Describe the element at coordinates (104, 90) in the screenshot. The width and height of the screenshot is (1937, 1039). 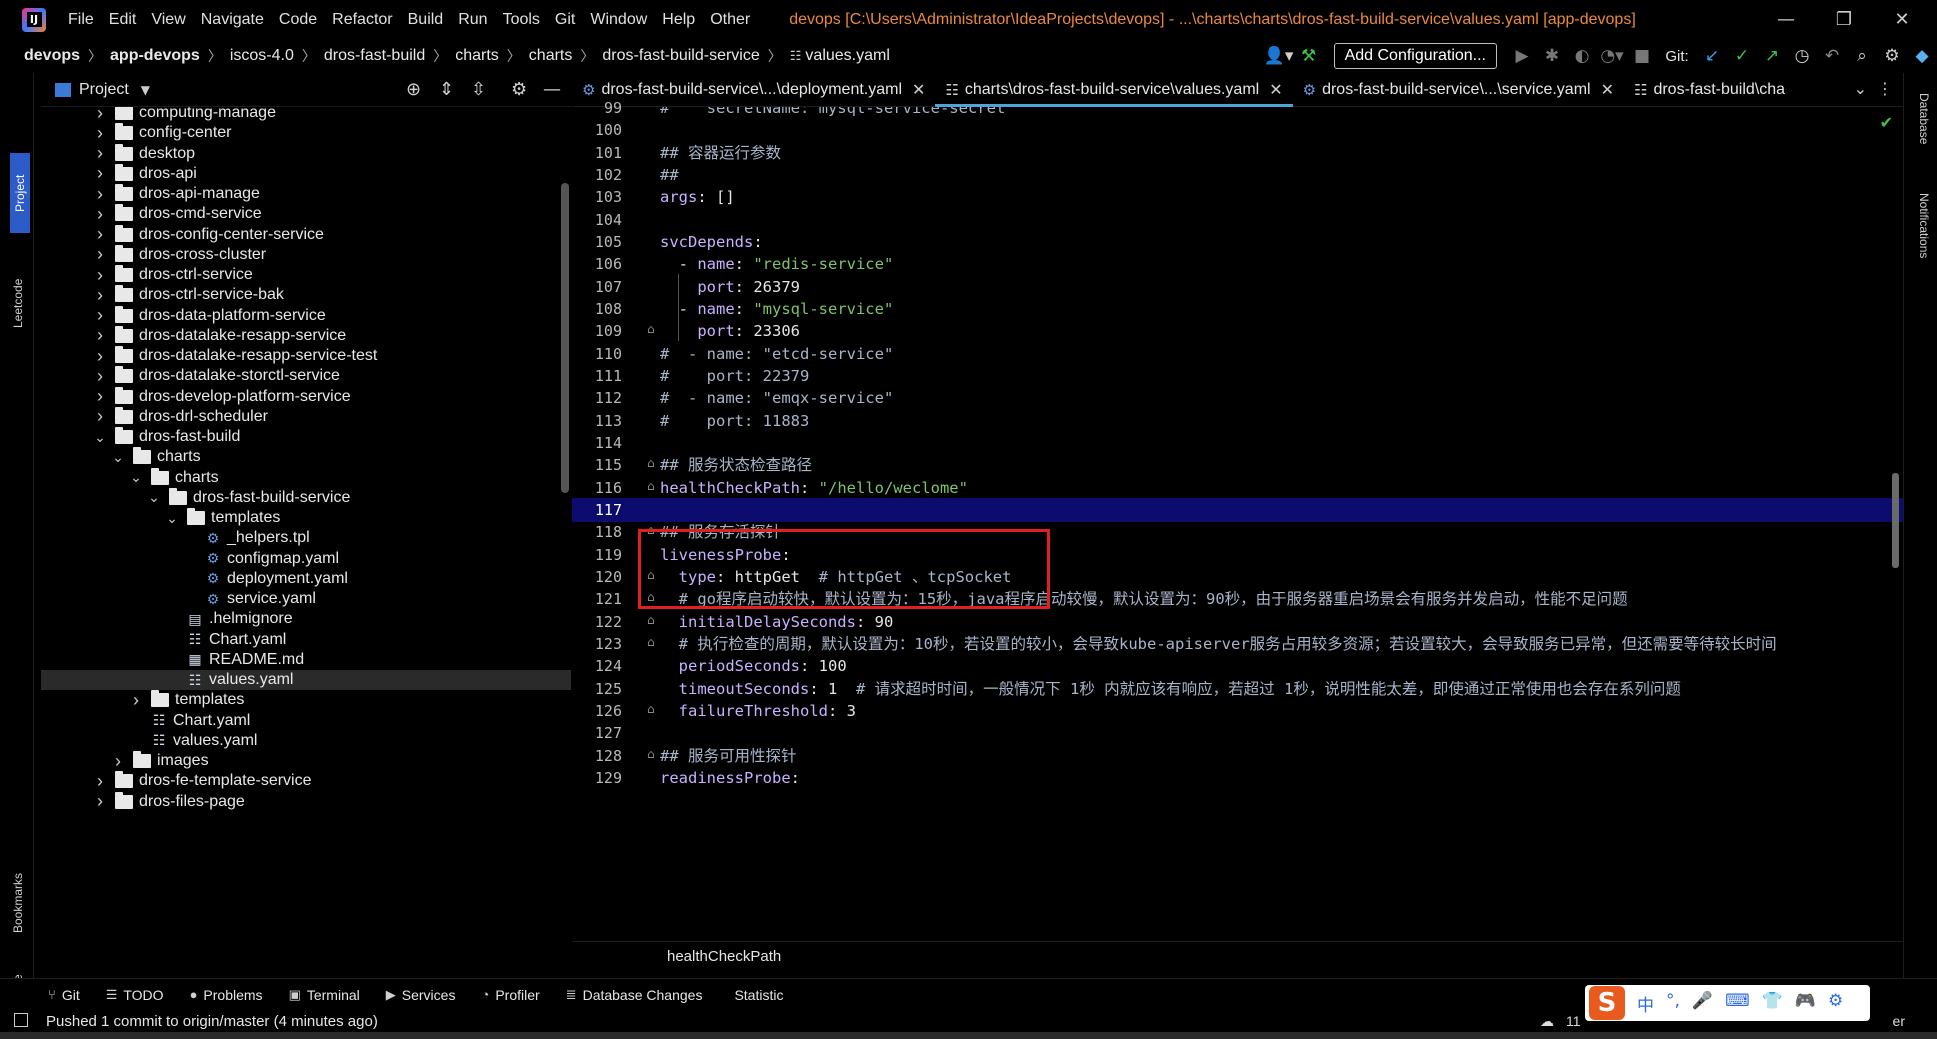
I see `project-panel-title: Project` at that location.